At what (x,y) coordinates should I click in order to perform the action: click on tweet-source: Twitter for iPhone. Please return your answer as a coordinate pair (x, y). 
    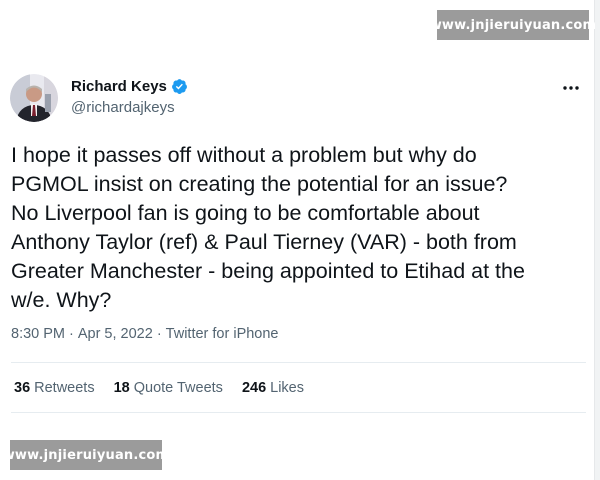
    Looking at the image, I should click on (222, 334).